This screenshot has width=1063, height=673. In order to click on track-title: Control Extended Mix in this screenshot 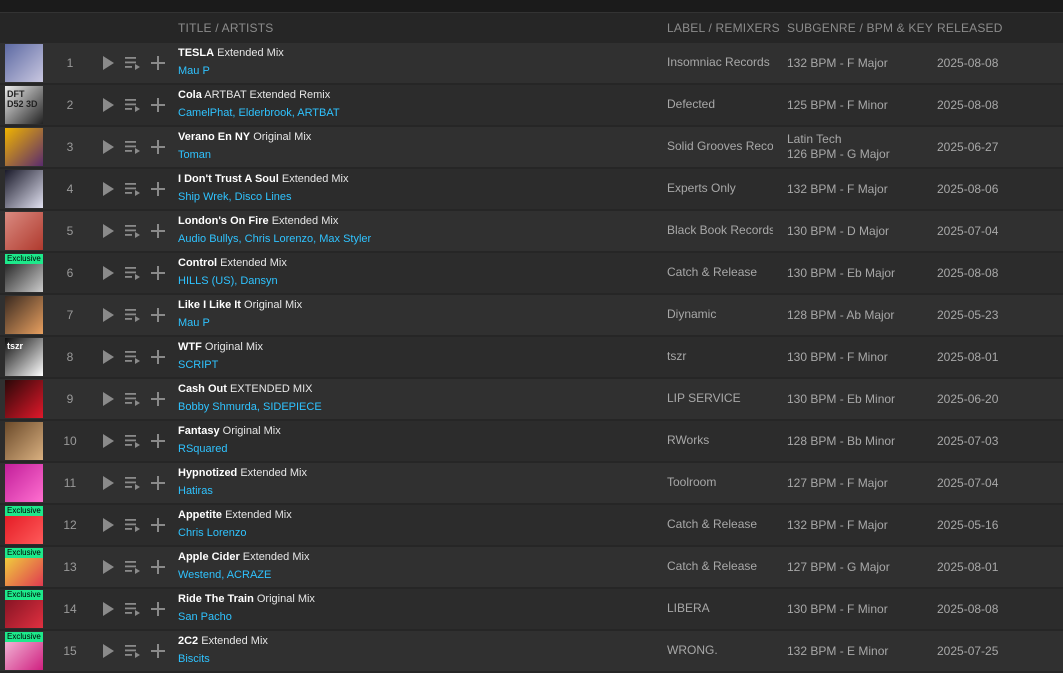, I will do `click(232, 263)`.